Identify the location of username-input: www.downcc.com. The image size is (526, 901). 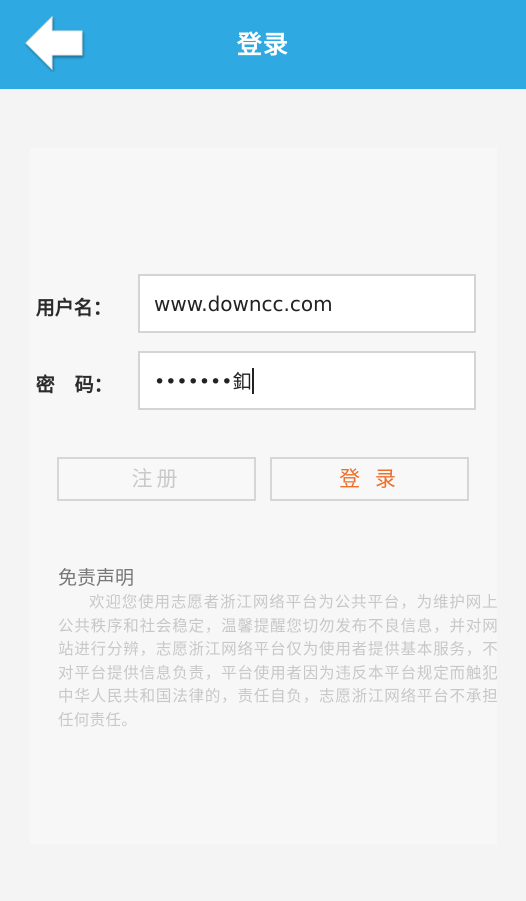
(307, 303).